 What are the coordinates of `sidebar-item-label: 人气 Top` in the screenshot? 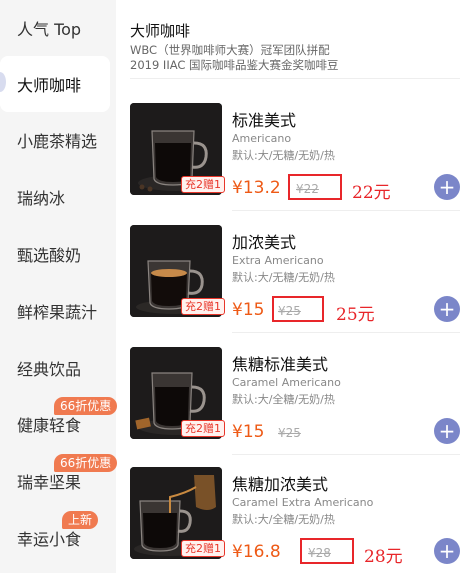 It's located at (49, 29).